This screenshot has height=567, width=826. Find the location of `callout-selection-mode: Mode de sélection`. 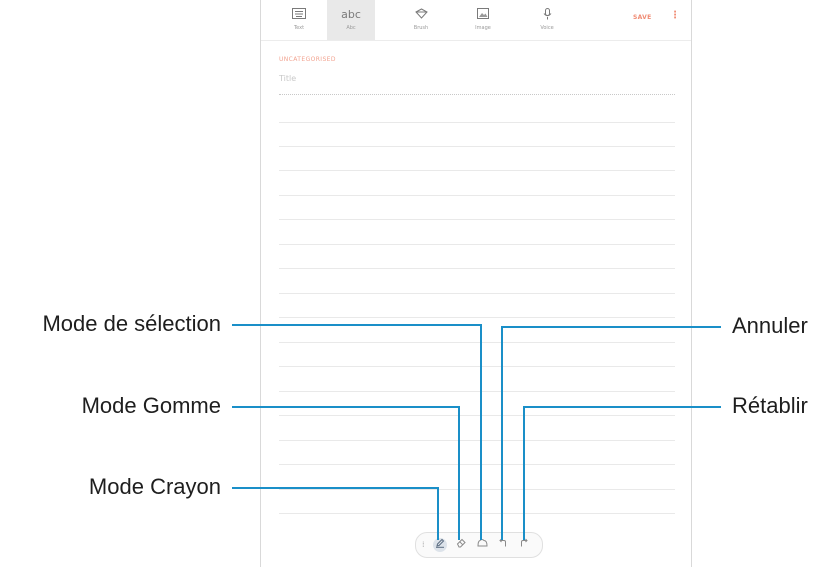

callout-selection-mode: Mode de sélection is located at coordinates (131, 323).